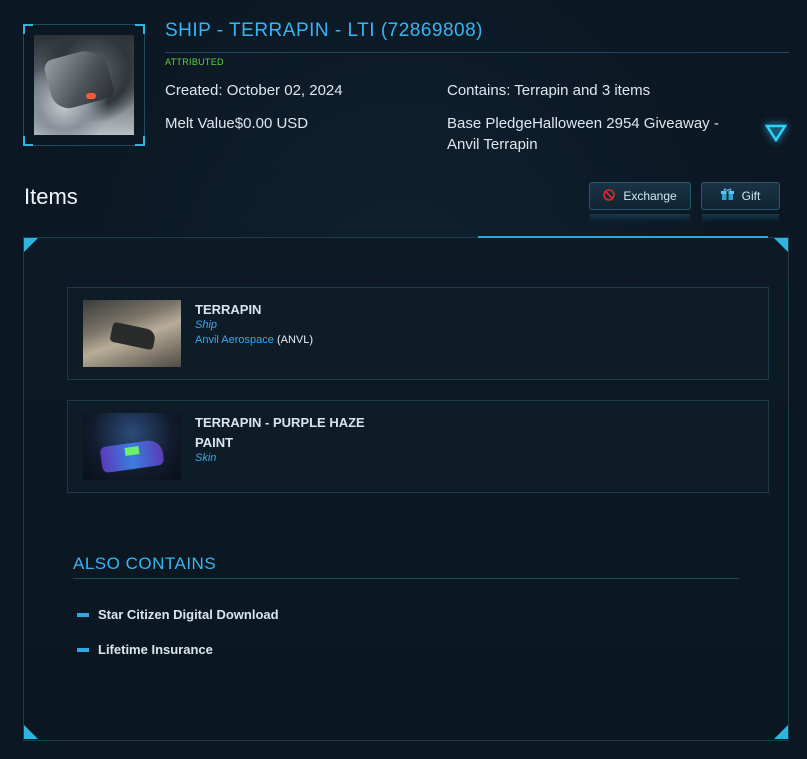 This screenshot has height=759, width=807. What do you see at coordinates (155, 649) in the screenshot?
I see `also-contains-label: Lifetime Insurance` at bounding box center [155, 649].